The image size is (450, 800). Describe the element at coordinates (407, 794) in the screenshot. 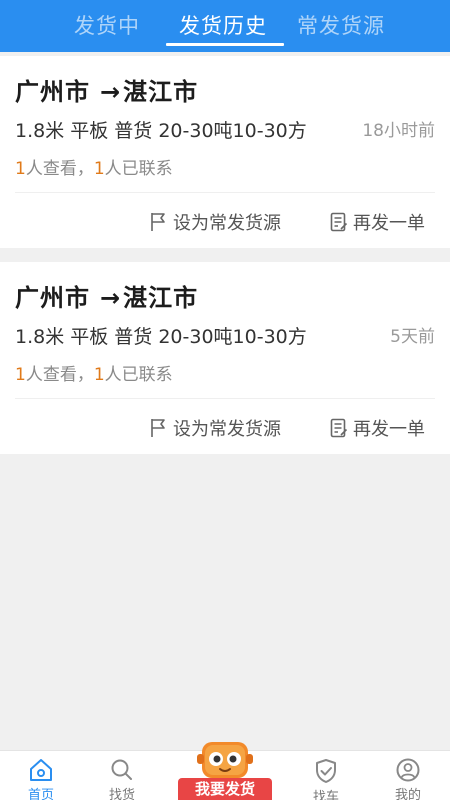

I see `nav-mine-label: 我的` at that location.